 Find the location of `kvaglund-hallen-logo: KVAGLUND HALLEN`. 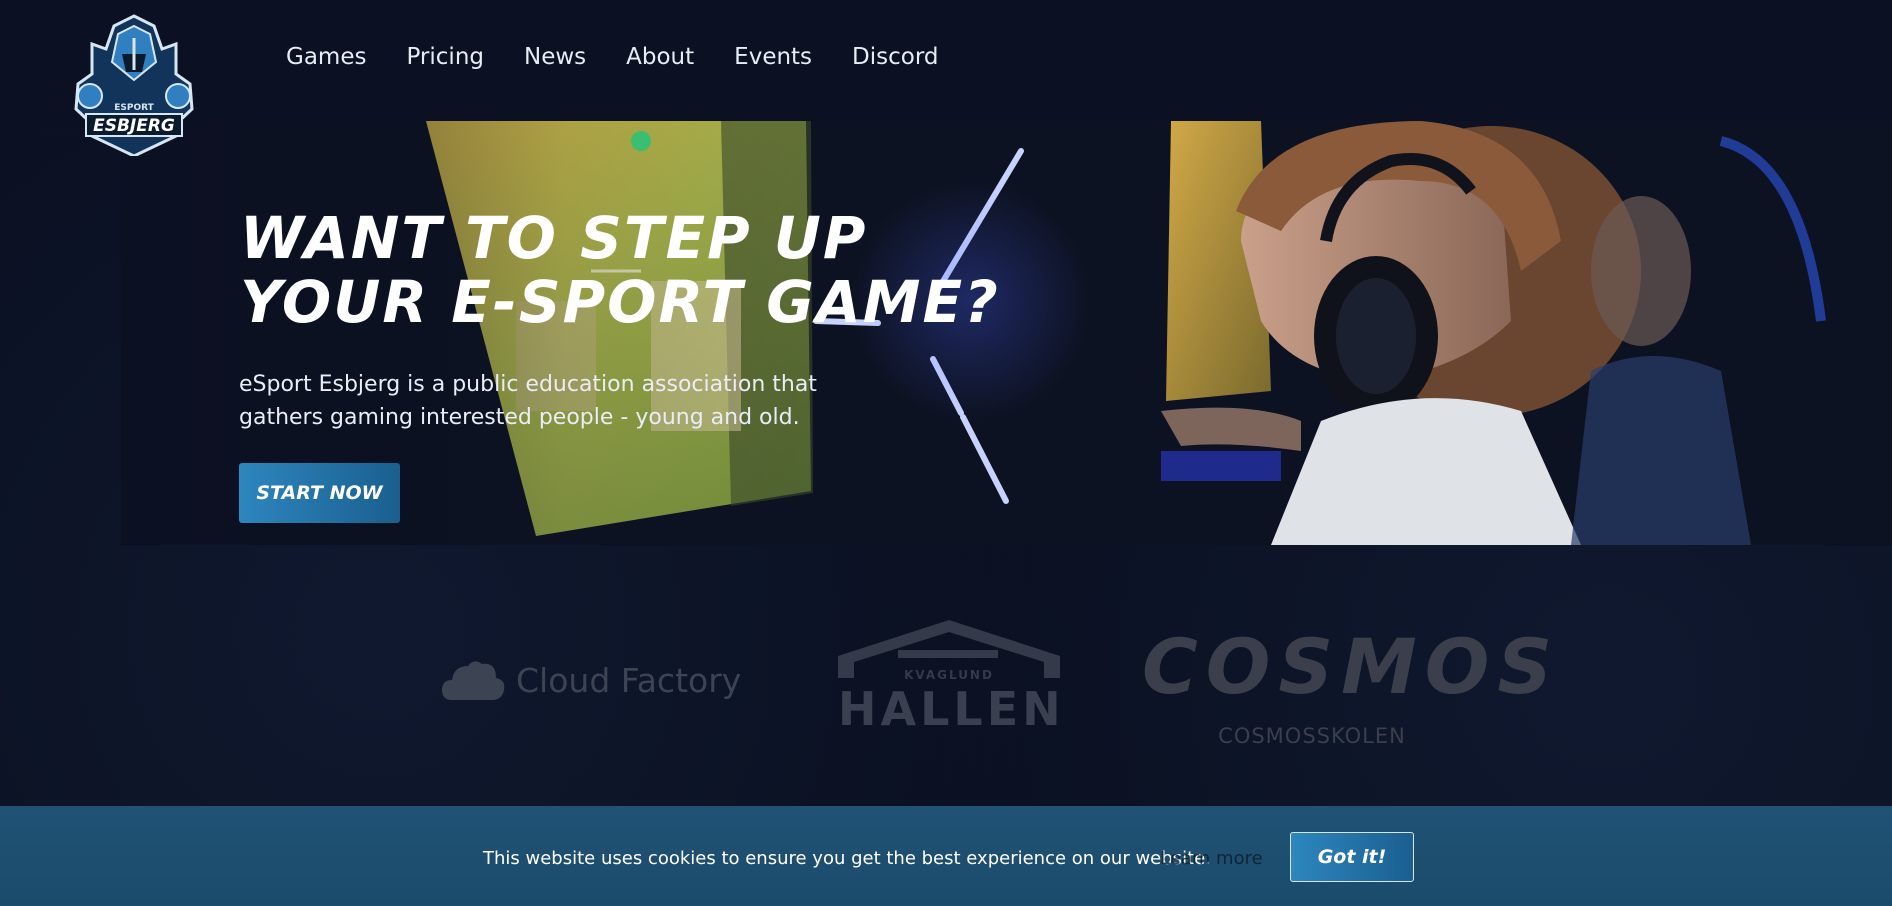

kvaglund-hallen-logo: KVAGLUND HALLEN is located at coordinates (949, 678).